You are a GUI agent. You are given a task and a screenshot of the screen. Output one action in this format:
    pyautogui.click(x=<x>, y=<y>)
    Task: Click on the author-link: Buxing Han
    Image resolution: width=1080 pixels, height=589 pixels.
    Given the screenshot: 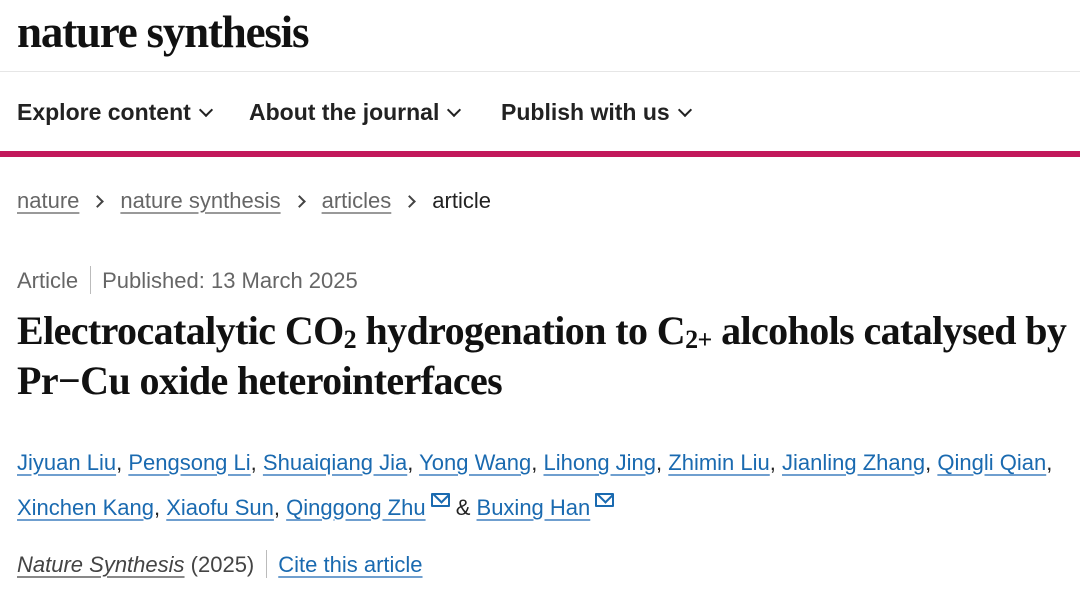 What is the action you would take?
    pyautogui.click(x=534, y=507)
    